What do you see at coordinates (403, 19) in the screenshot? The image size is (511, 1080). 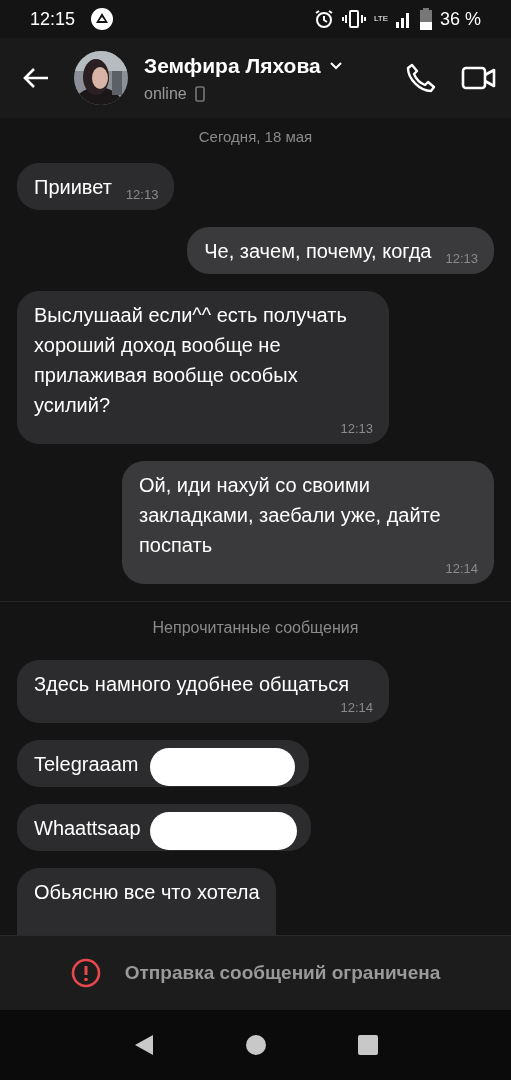 I see `signal-icon` at bounding box center [403, 19].